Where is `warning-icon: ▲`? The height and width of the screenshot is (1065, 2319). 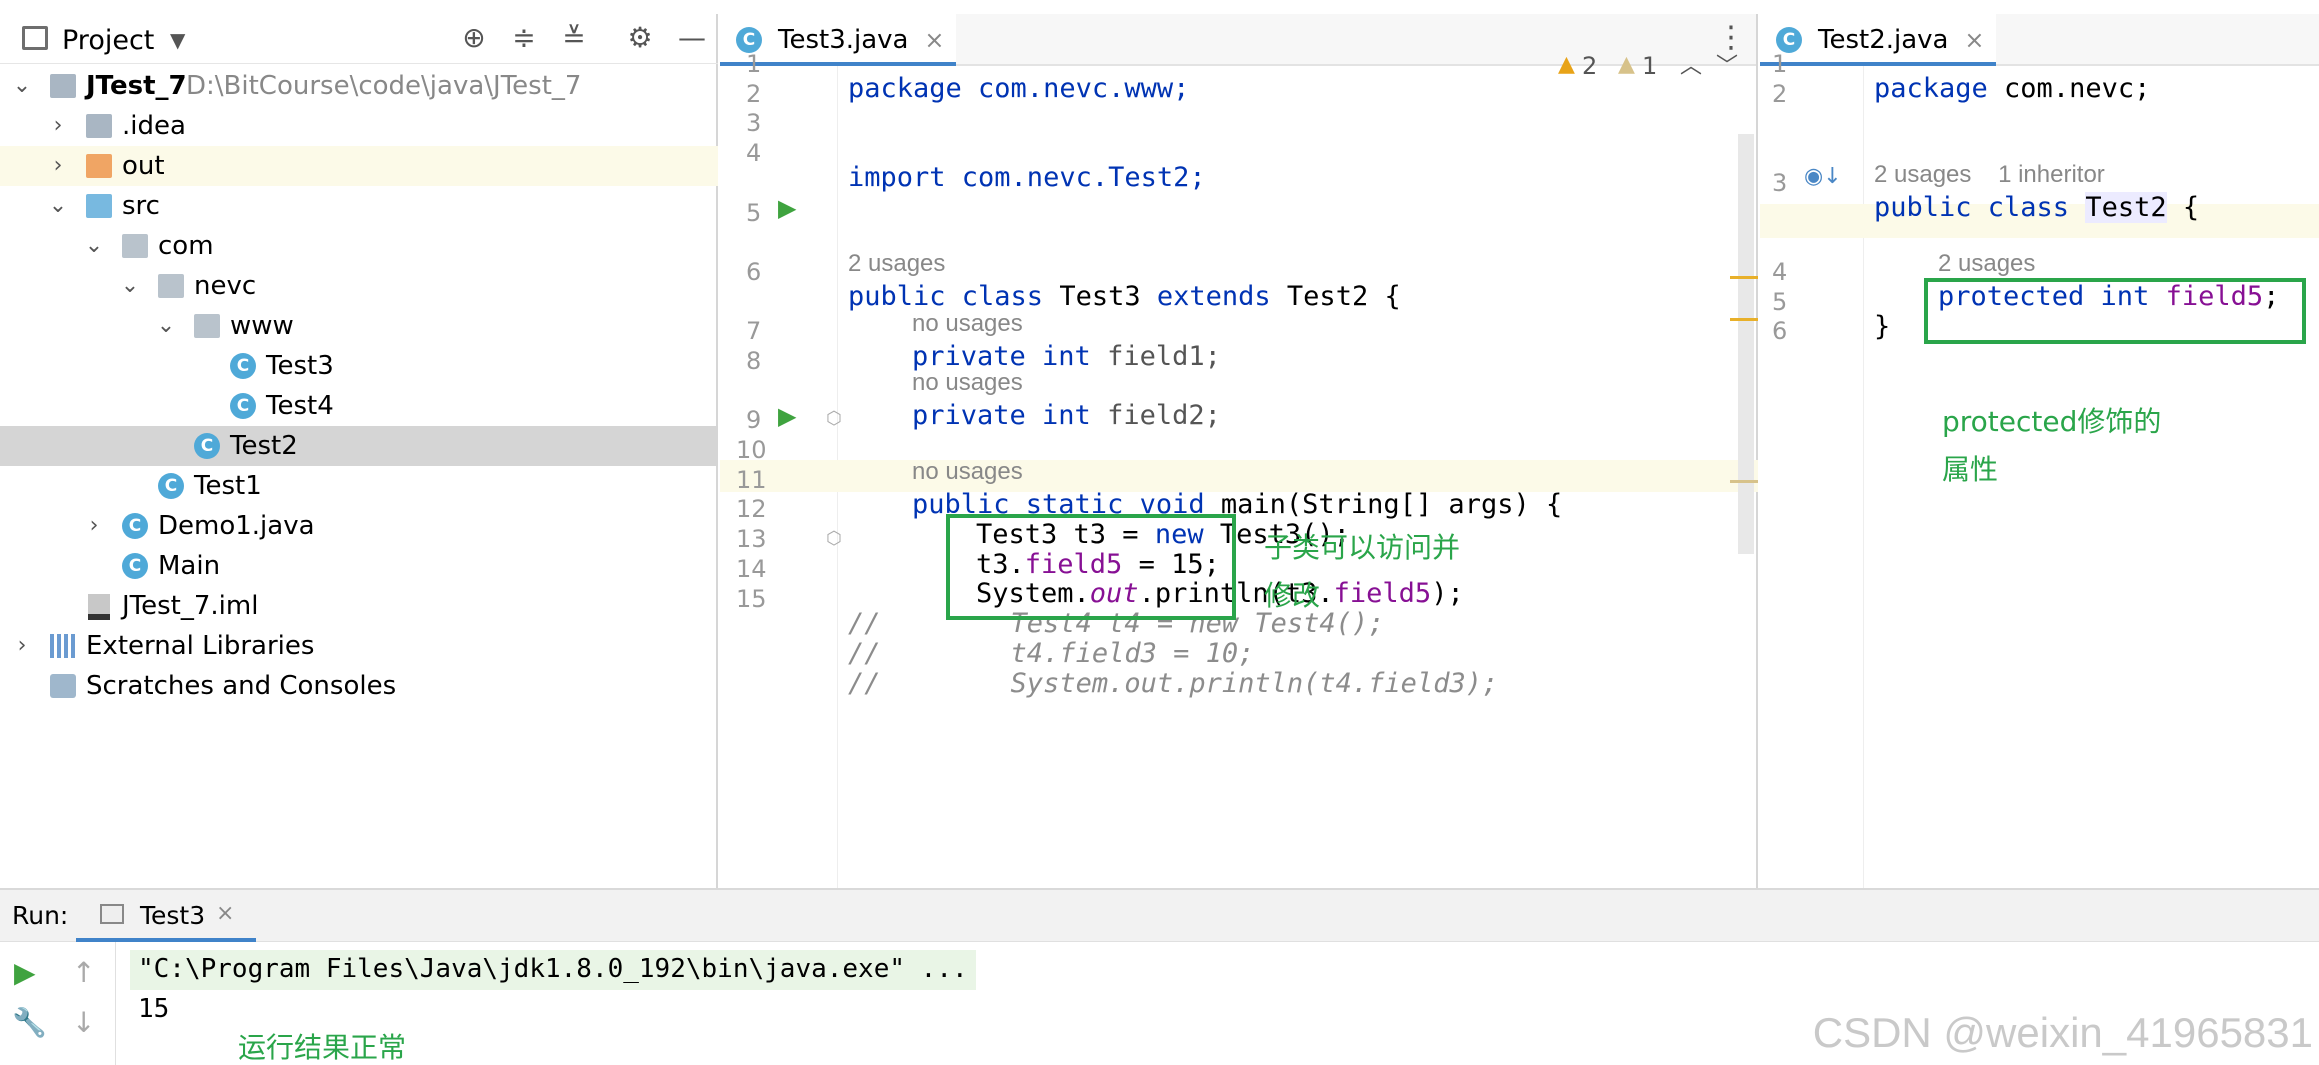
warning-icon: ▲ is located at coordinates (1566, 64).